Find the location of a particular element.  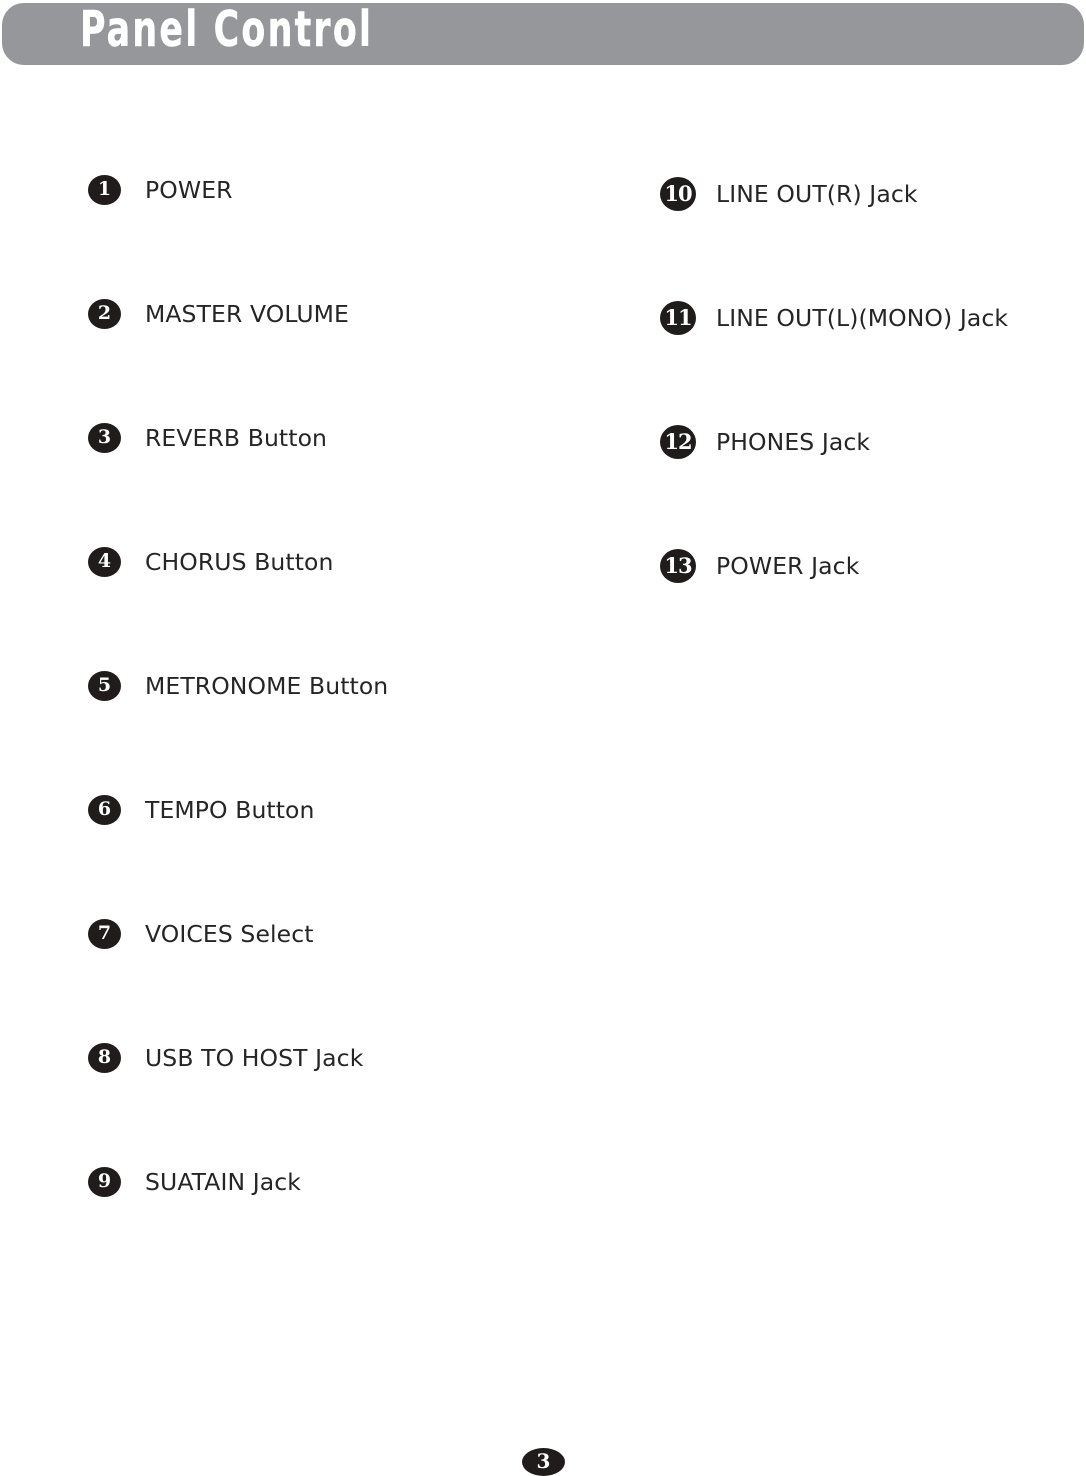

panel-item-label: USB TO HOST Jack is located at coordinates (254, 1058).